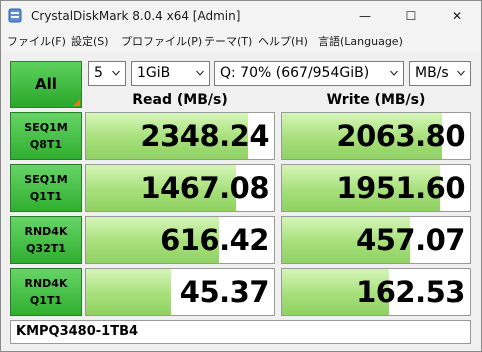 The width and height of the screenshot is (482, 352). What do you see at coordinates (432, 73) in the screenshot?
I see `unit-value: MB/s` at bounding box center [432, 73].